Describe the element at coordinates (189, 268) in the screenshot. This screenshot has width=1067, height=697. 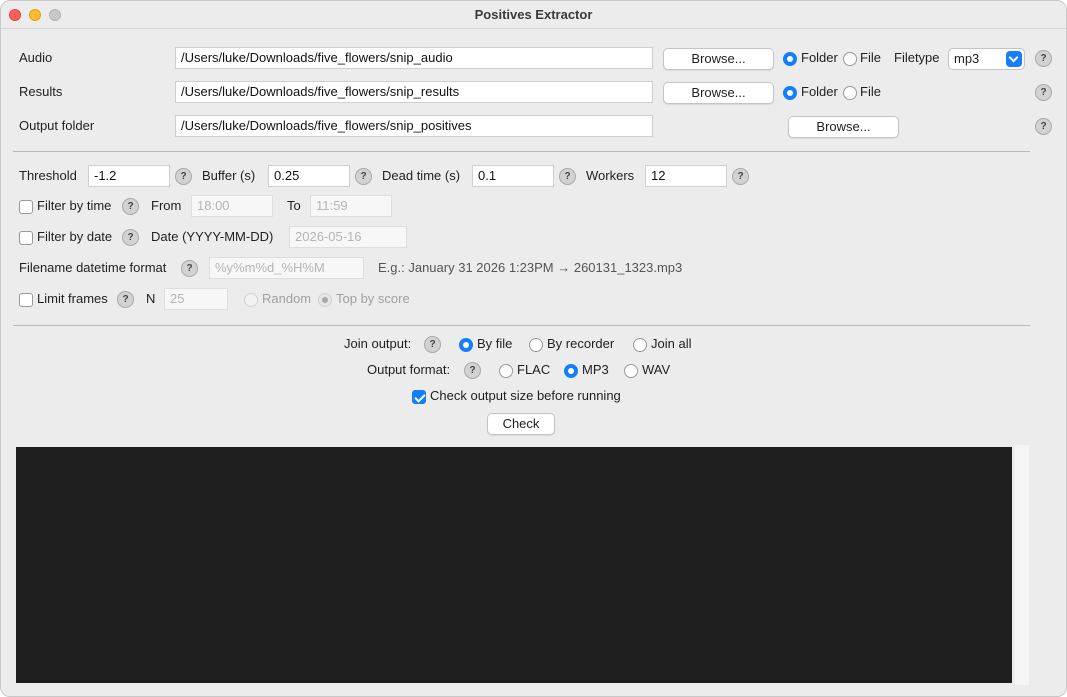
I see `datetime-format-help-icon: ?` at that location.